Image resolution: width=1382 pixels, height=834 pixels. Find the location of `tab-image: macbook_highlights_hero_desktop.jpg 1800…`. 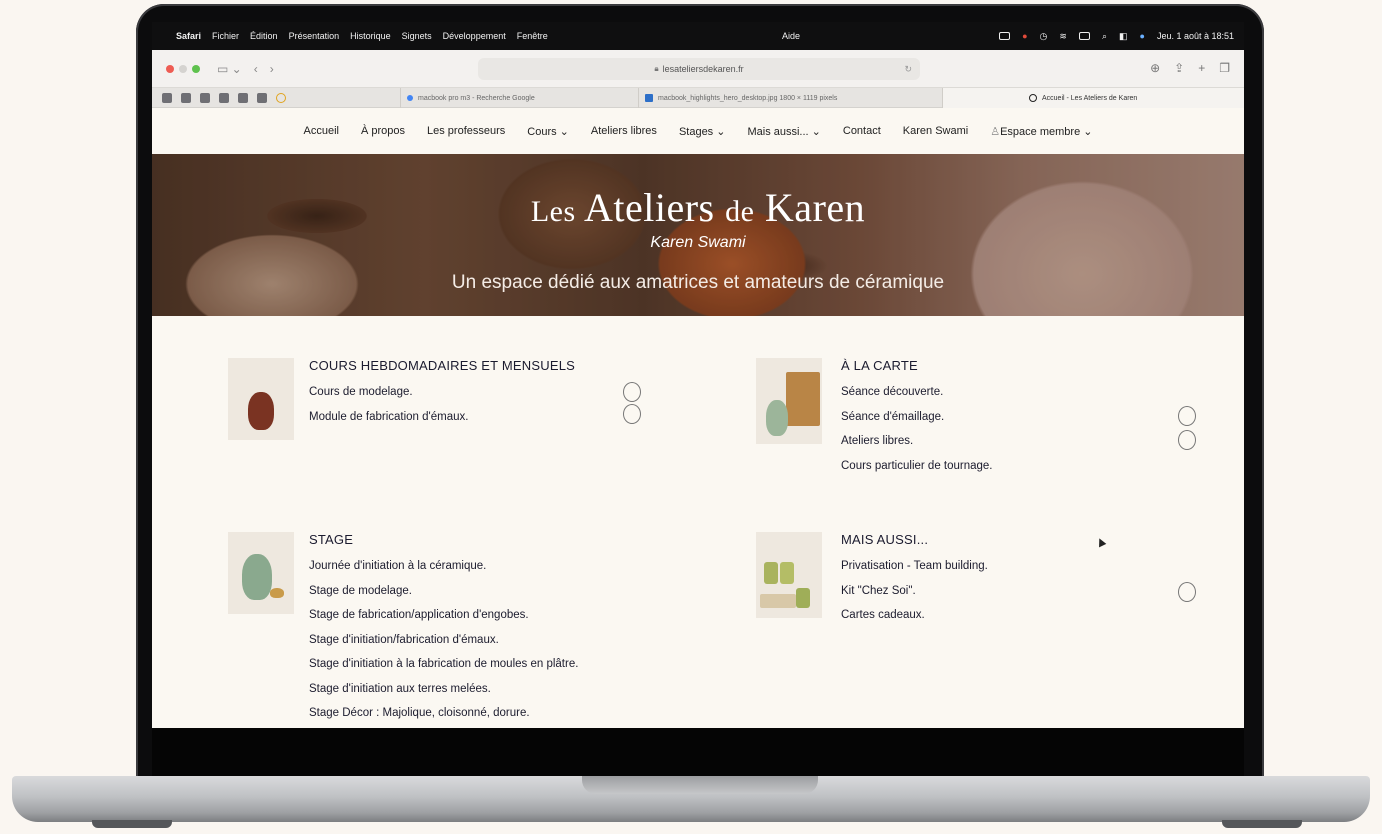

tab-image: macbook_highlights_hero_desktop.jpg 1800… is located at coordinates (790, 98).